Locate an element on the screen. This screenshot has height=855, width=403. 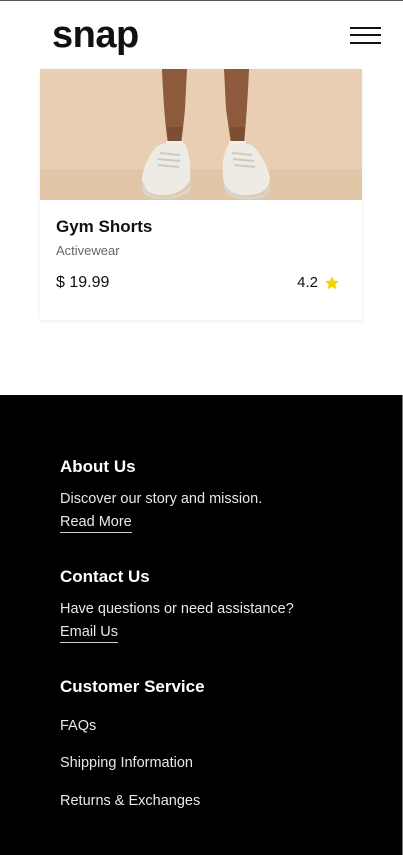
product-rating: 4.2 is located at coordinates (318, 282).